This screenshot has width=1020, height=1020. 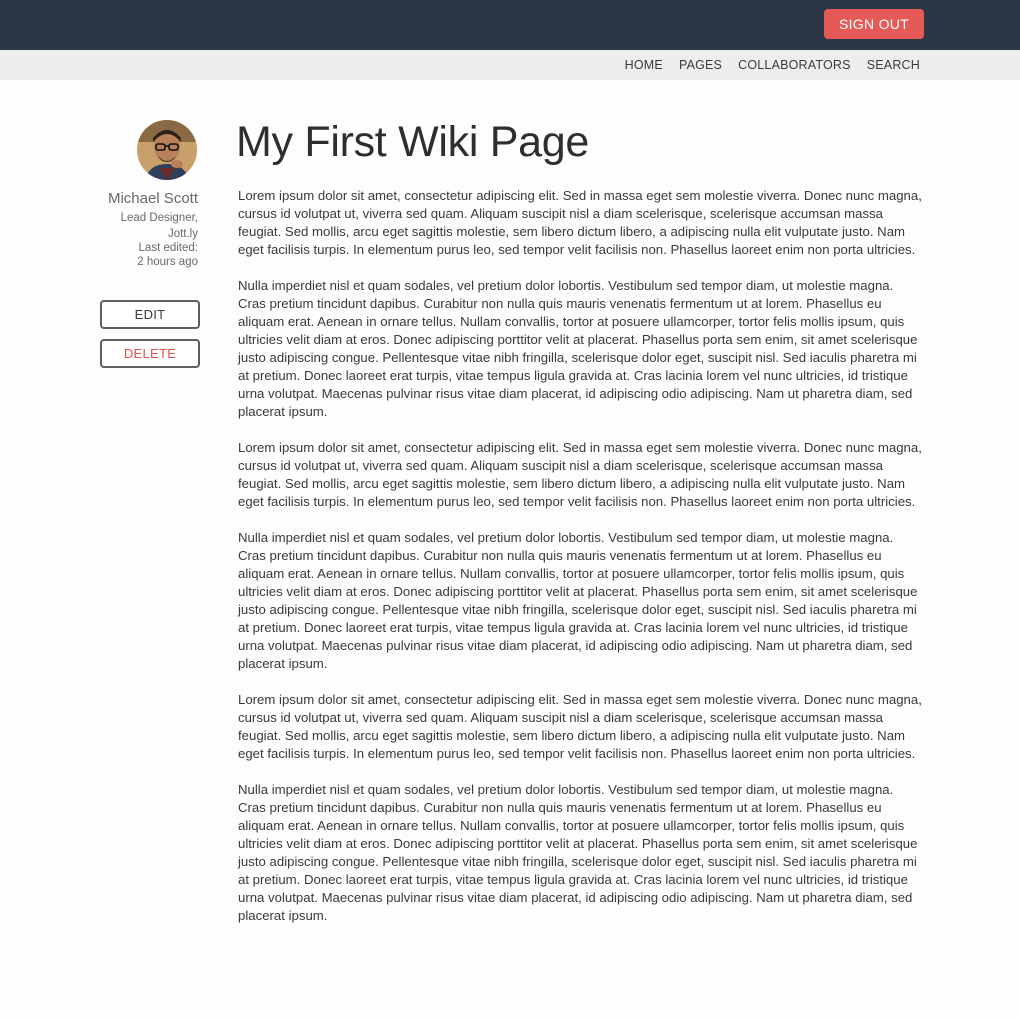 What do you see at coordinates (168, 248) in the screenshot?
I see `last-edited-label: Last edited:` at bounding box center [168, 248].